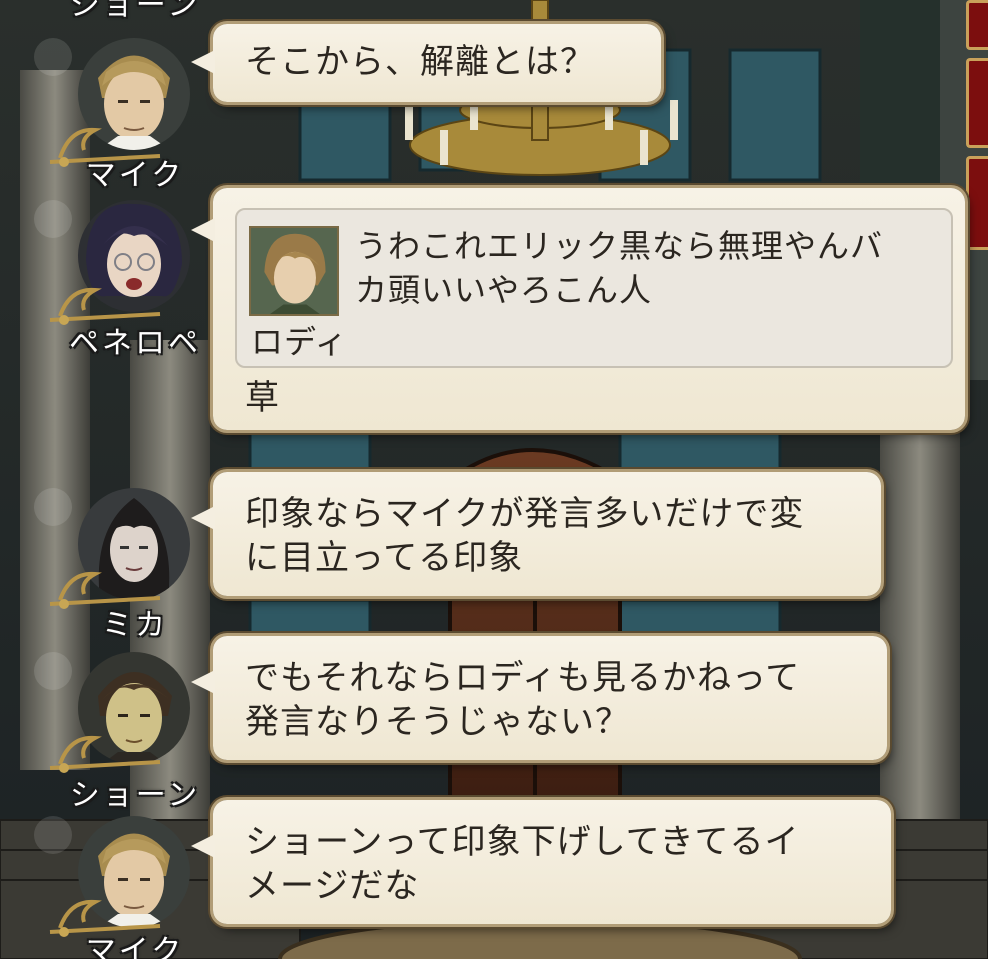 The image size is (988, 959). I want to click on quoted-message: うわこれエリック黒なら無理やんバ カ頭いいやろこん人 ロディ, so click(594, 288).